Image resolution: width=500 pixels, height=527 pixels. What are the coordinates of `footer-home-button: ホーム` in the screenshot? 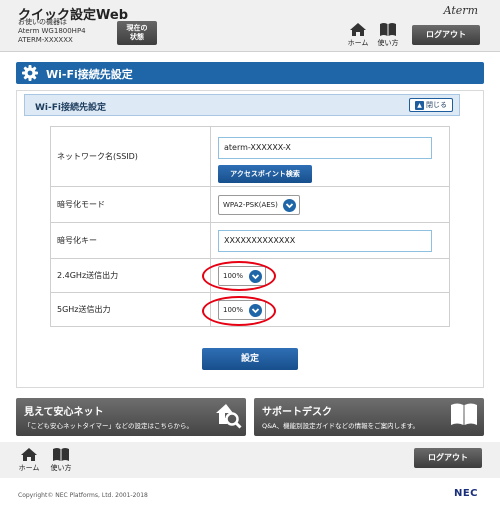 It's located at (29, 461).